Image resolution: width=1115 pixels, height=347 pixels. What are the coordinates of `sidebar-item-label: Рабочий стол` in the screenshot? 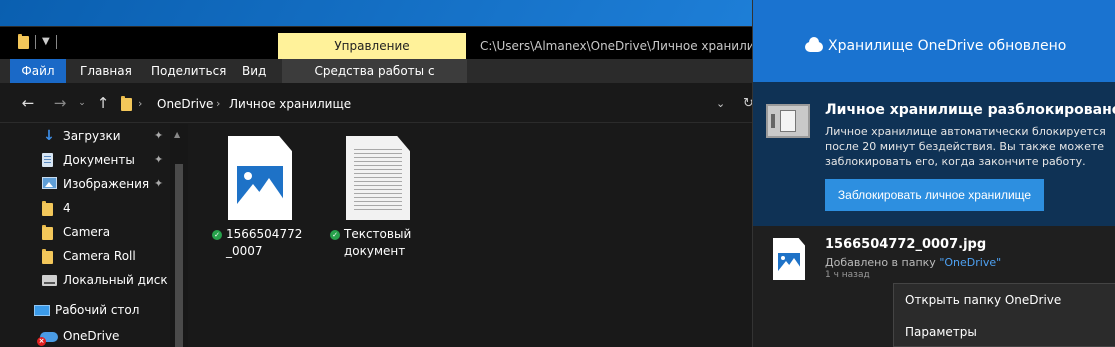 It's located at (97, 310).